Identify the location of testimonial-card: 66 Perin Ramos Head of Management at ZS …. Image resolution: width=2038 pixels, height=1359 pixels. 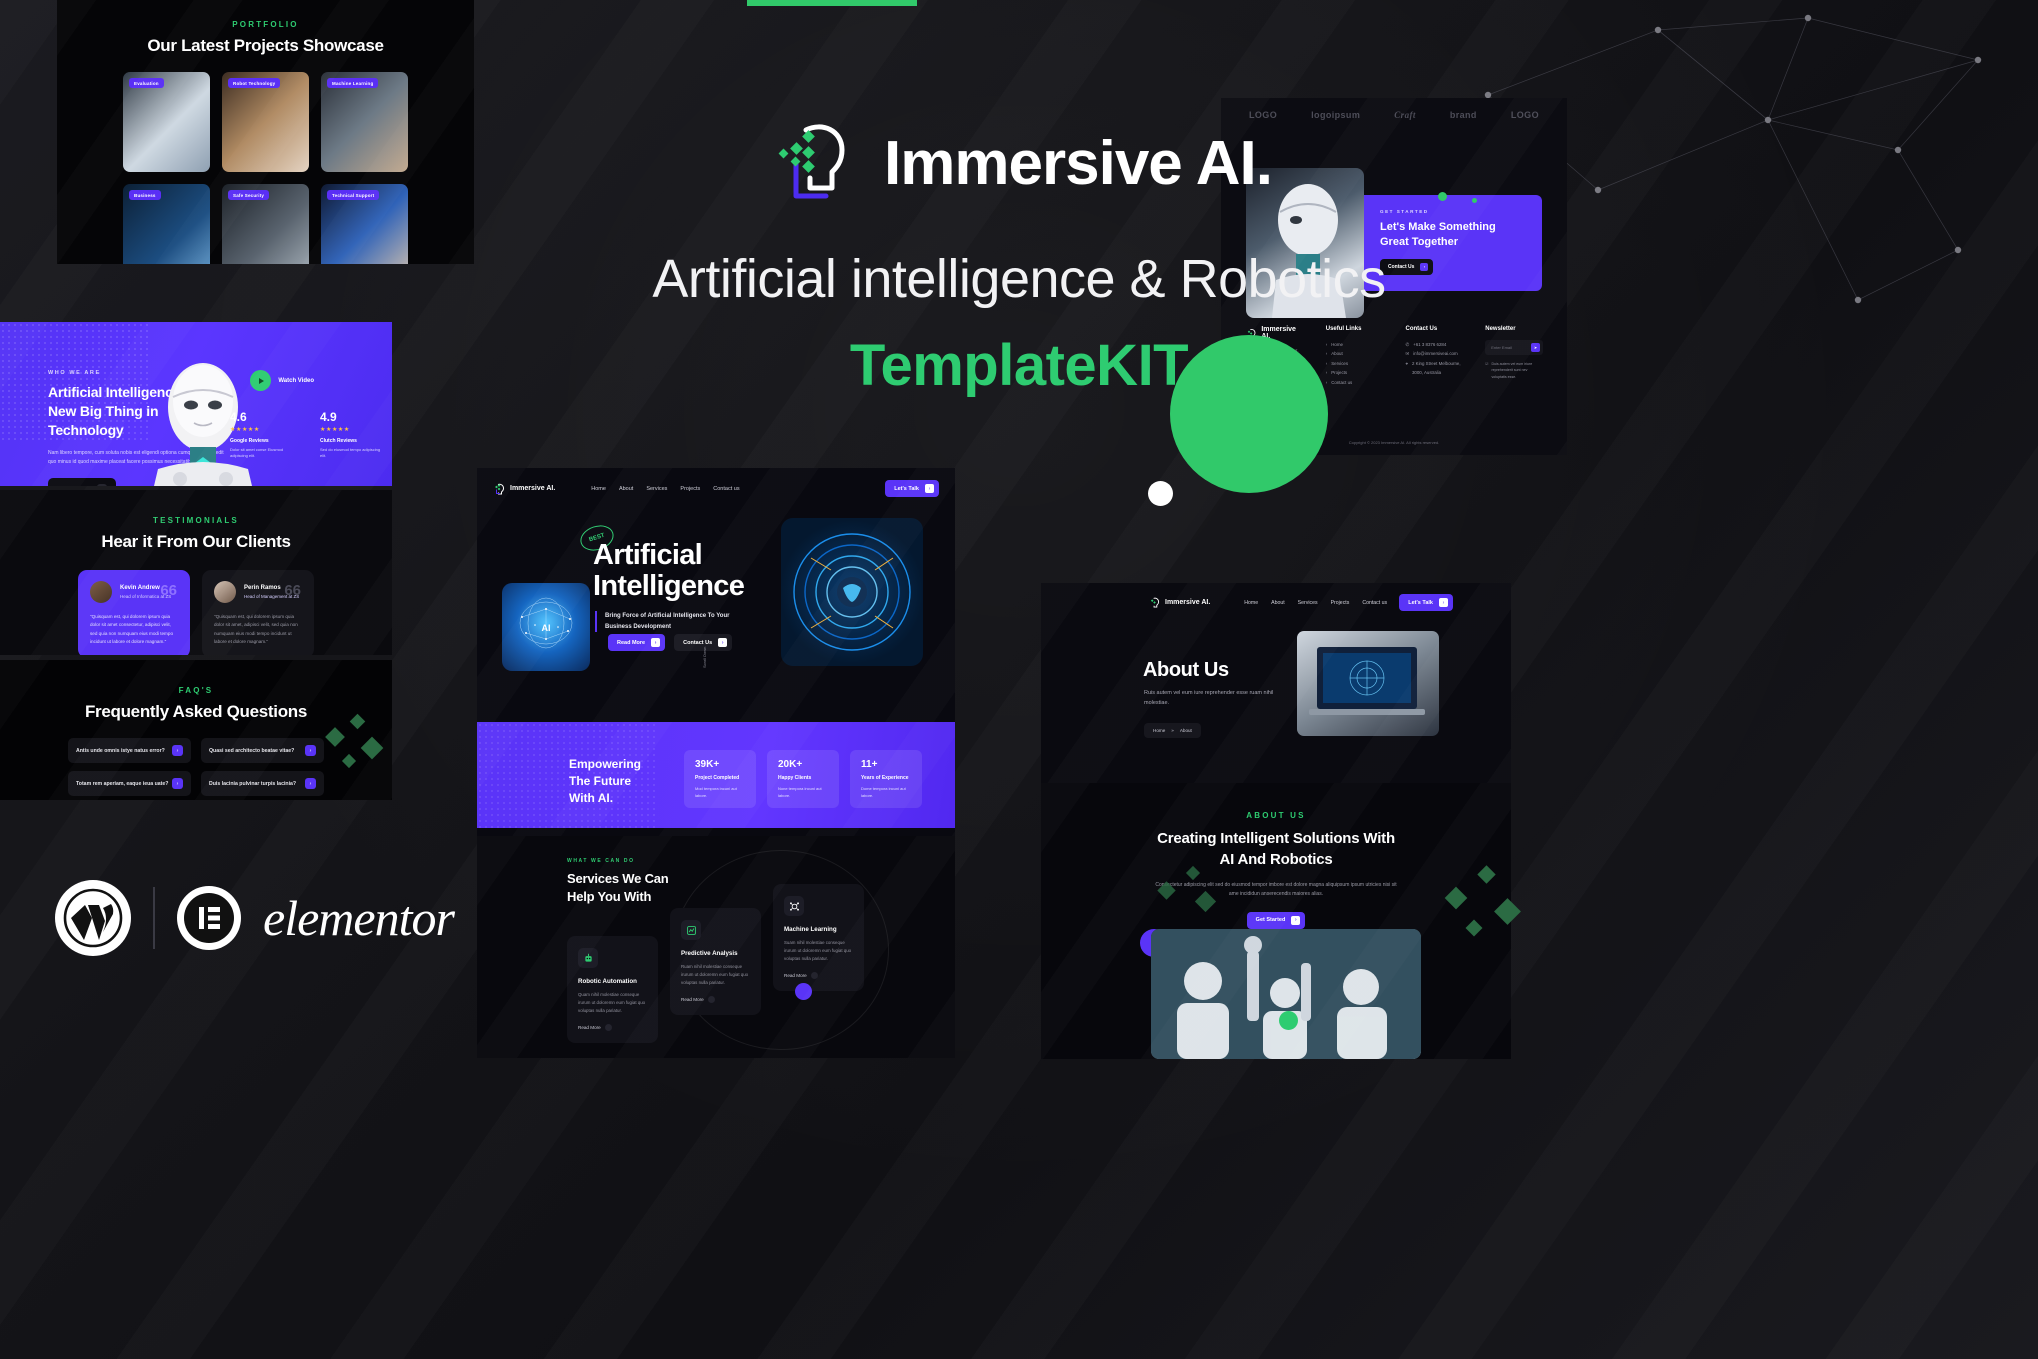
(258, 612).